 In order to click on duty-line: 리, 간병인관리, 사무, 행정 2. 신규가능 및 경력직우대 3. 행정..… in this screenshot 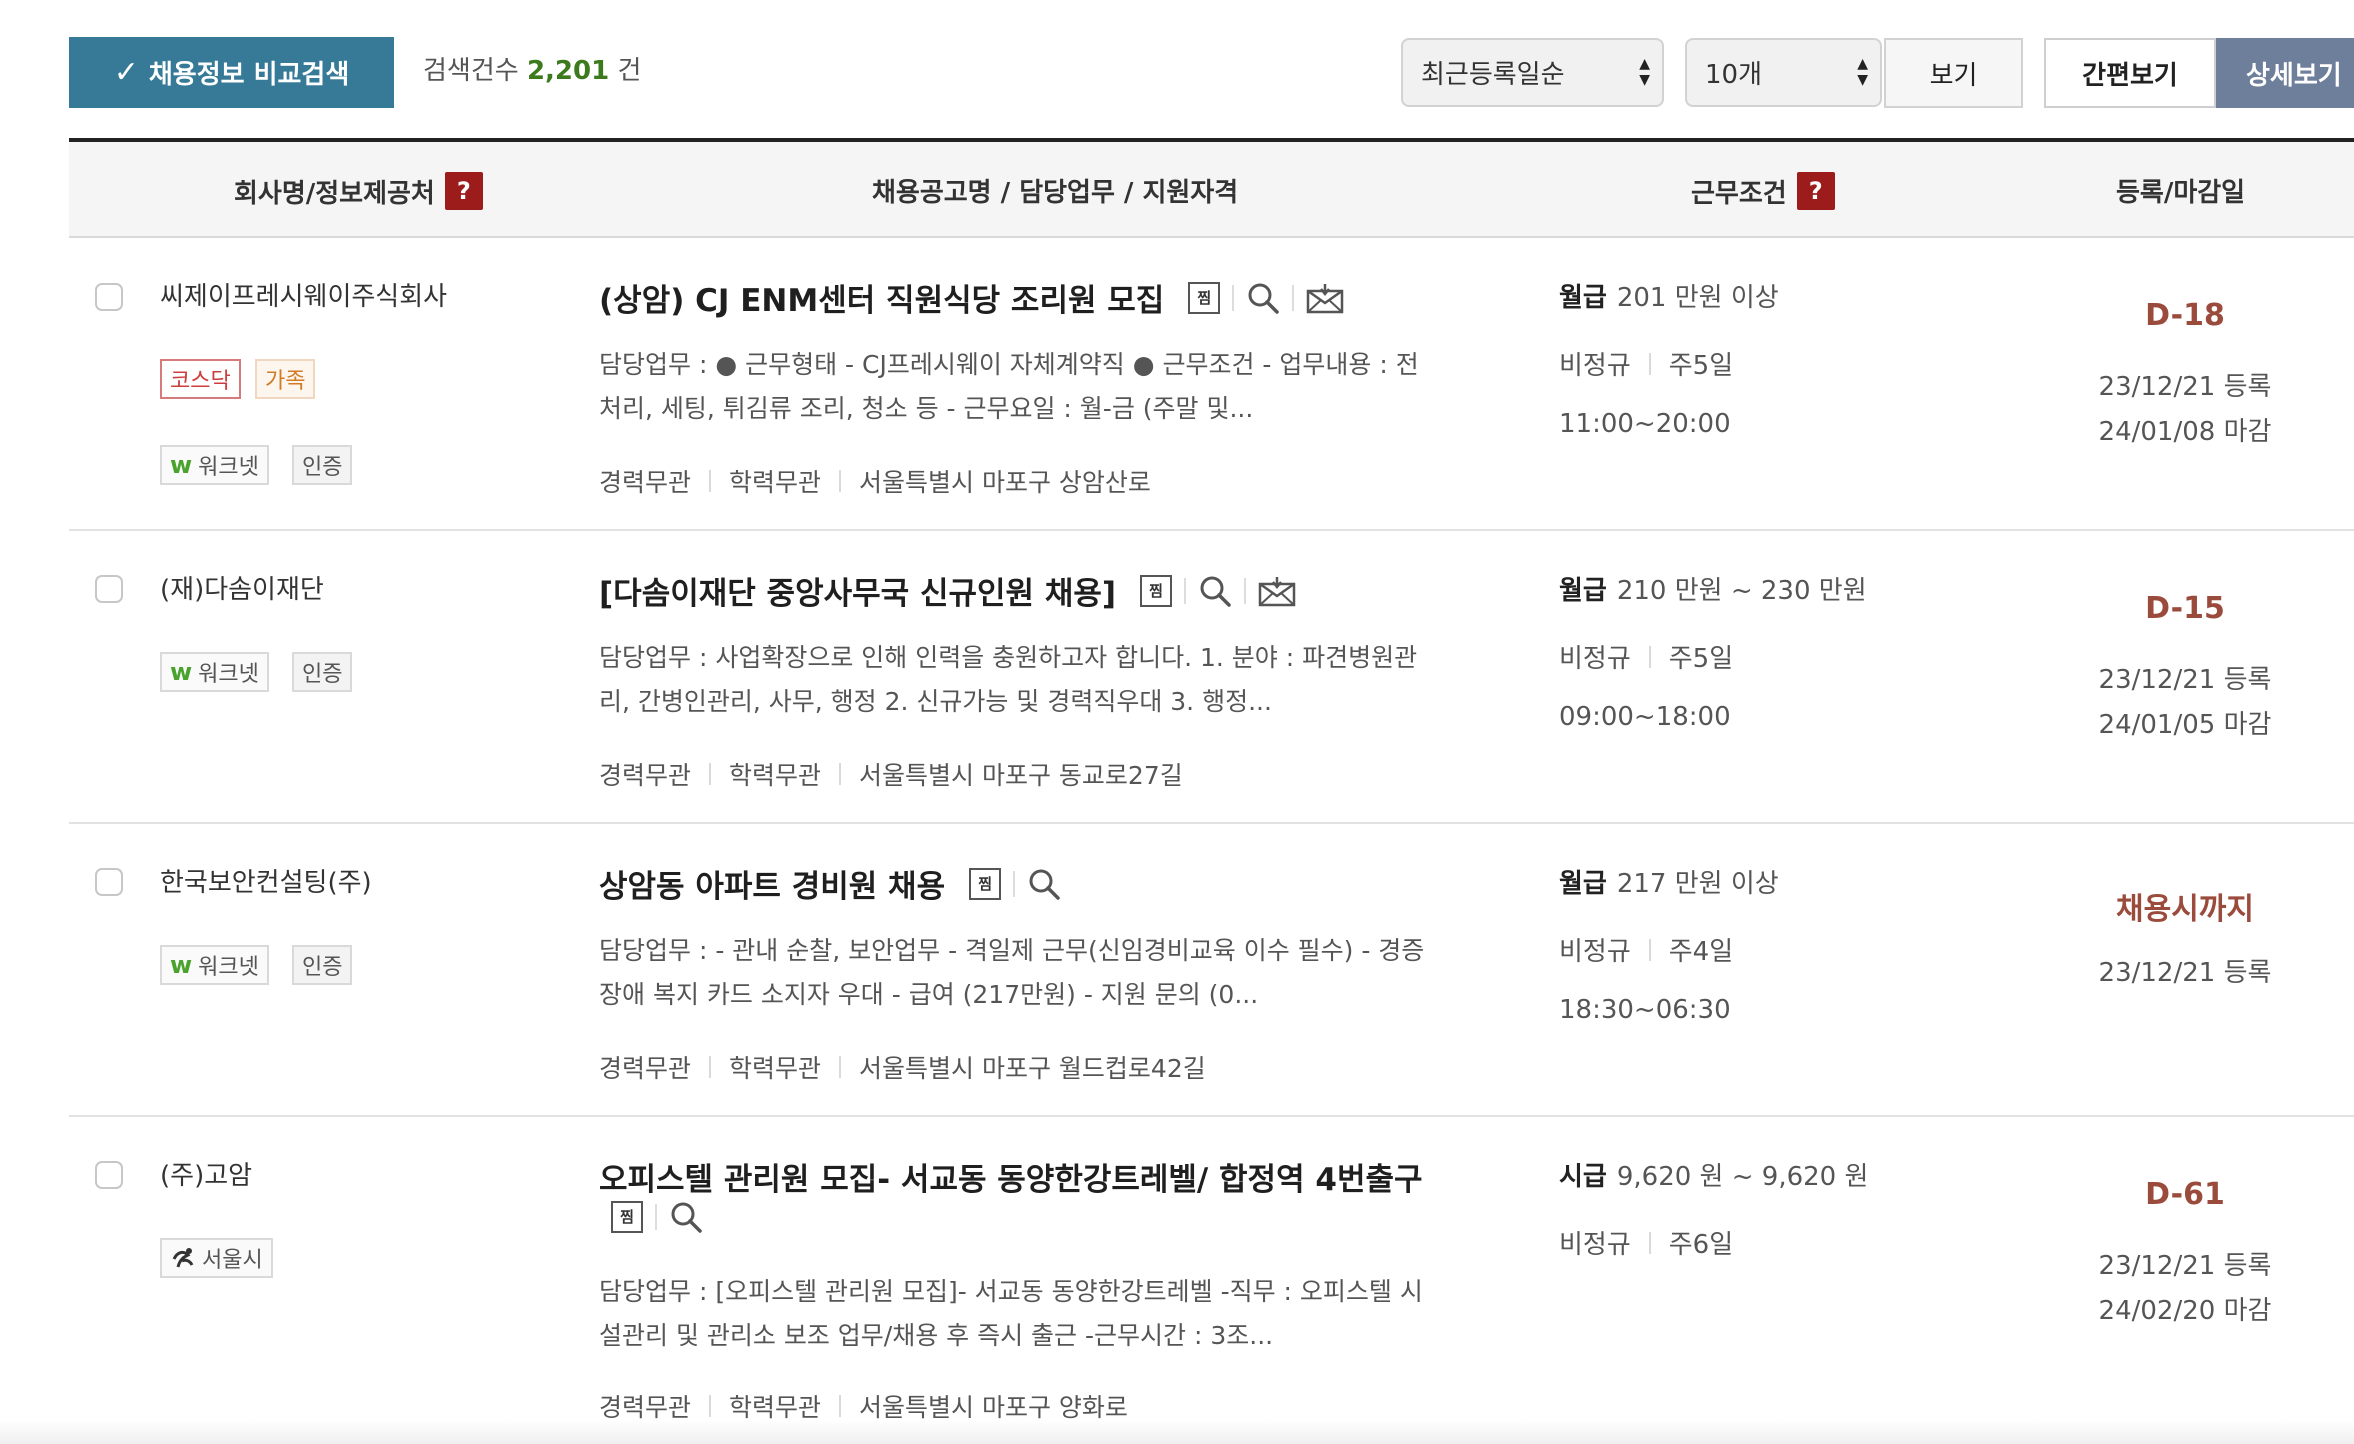, I will do `click(935, 701)`.